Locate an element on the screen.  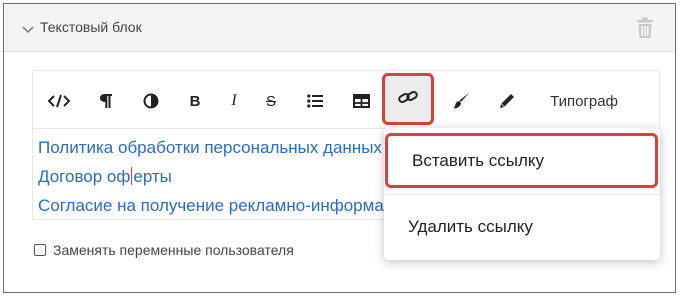
brush-icon is located at coordinates (461, 101).